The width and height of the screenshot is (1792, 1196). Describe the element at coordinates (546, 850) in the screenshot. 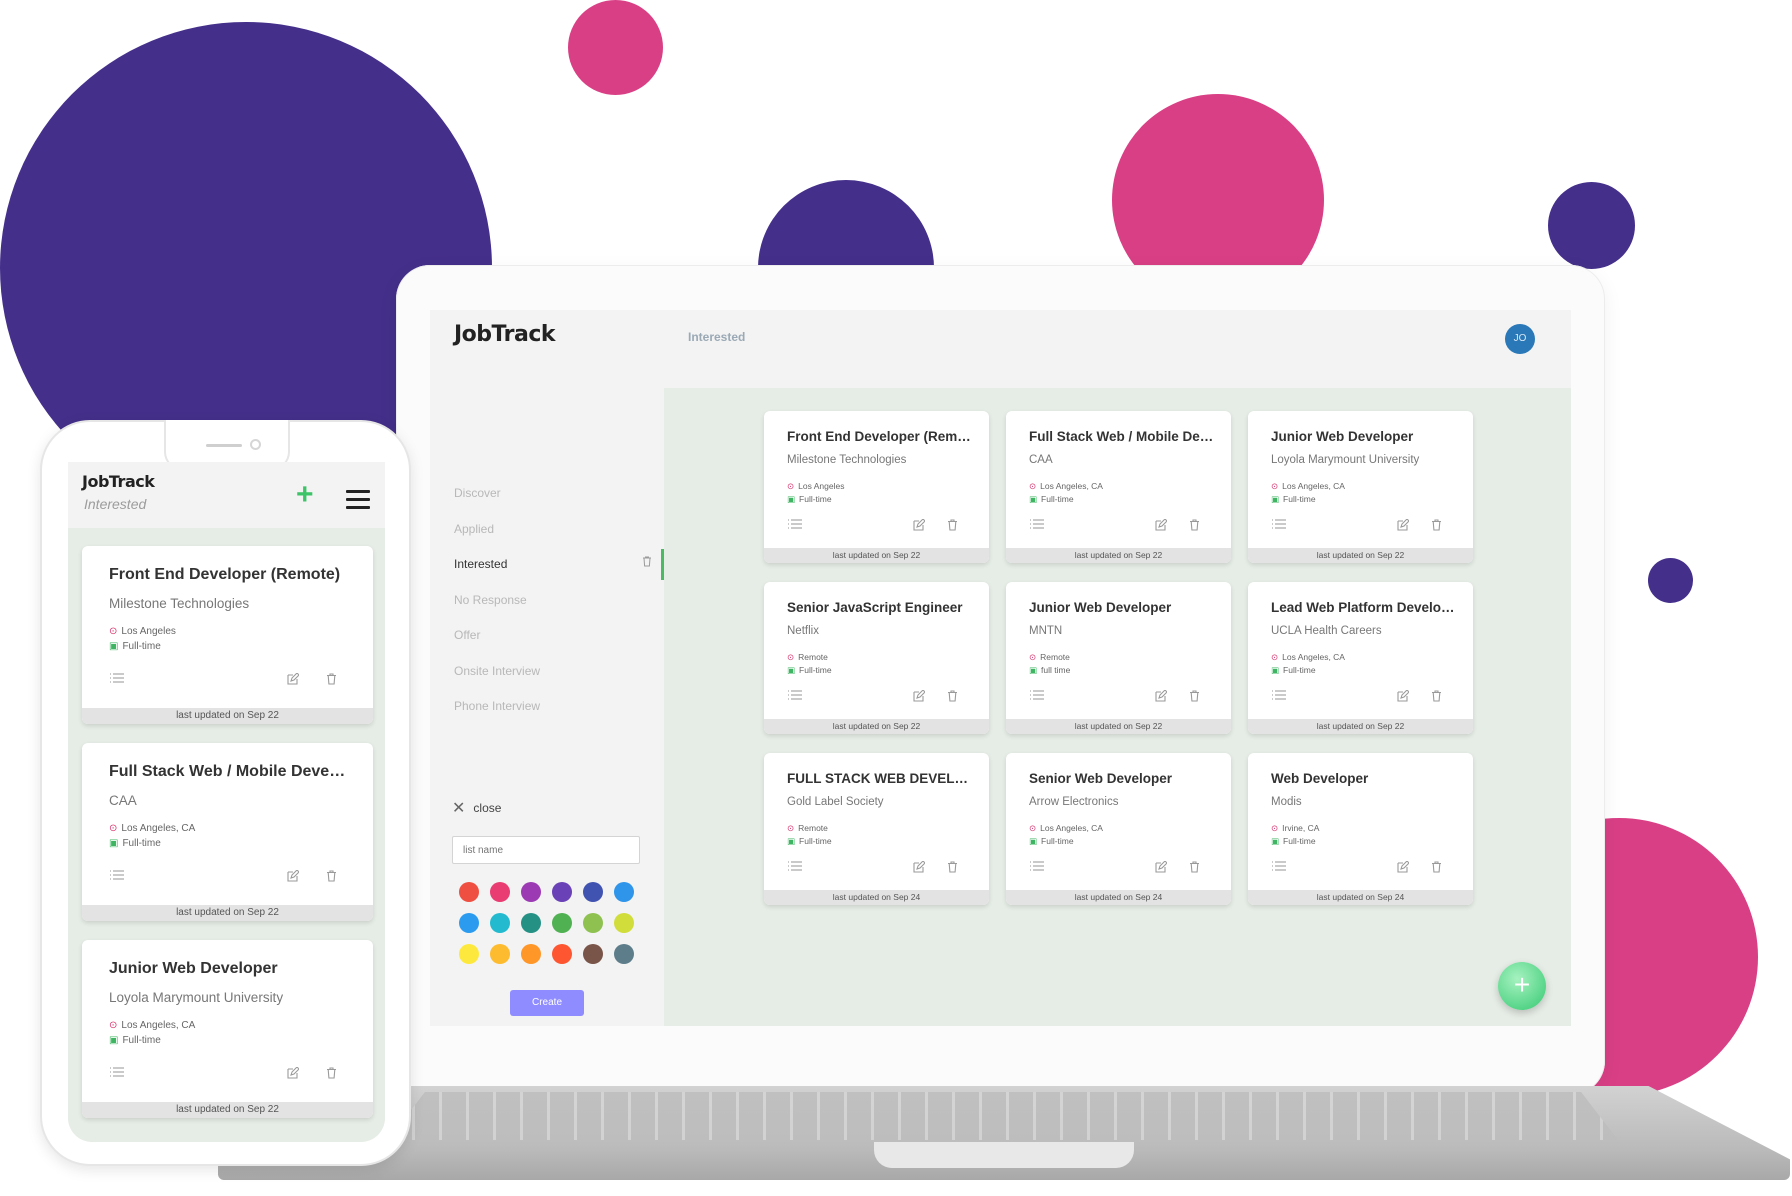

I see `list-name-input` at that location.